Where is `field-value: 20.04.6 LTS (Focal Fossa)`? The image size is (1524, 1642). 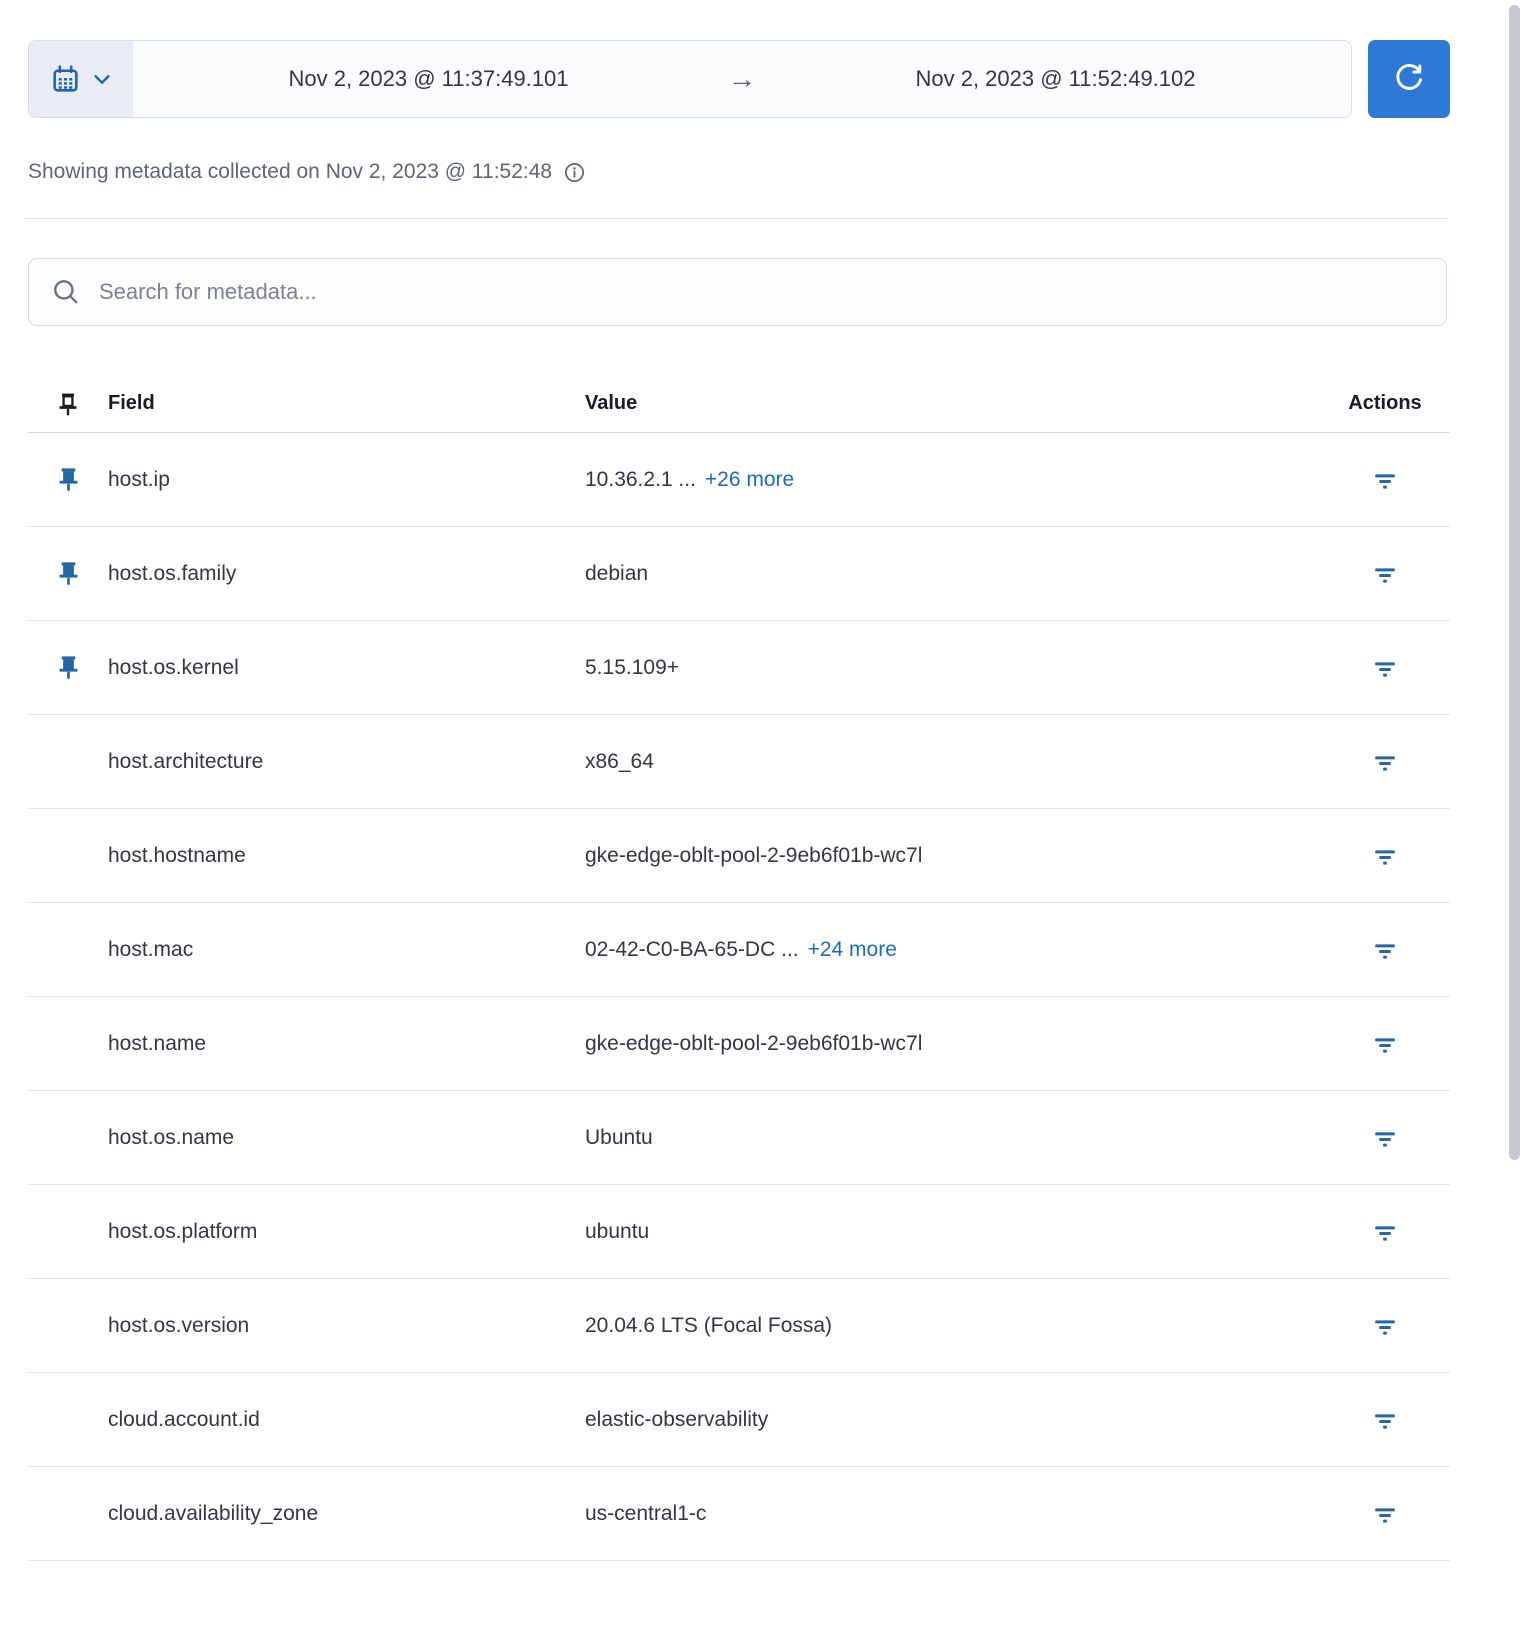 field-value: 20.04.6 LTS (Focal Fossa) is located at coordinates (709, 1325).